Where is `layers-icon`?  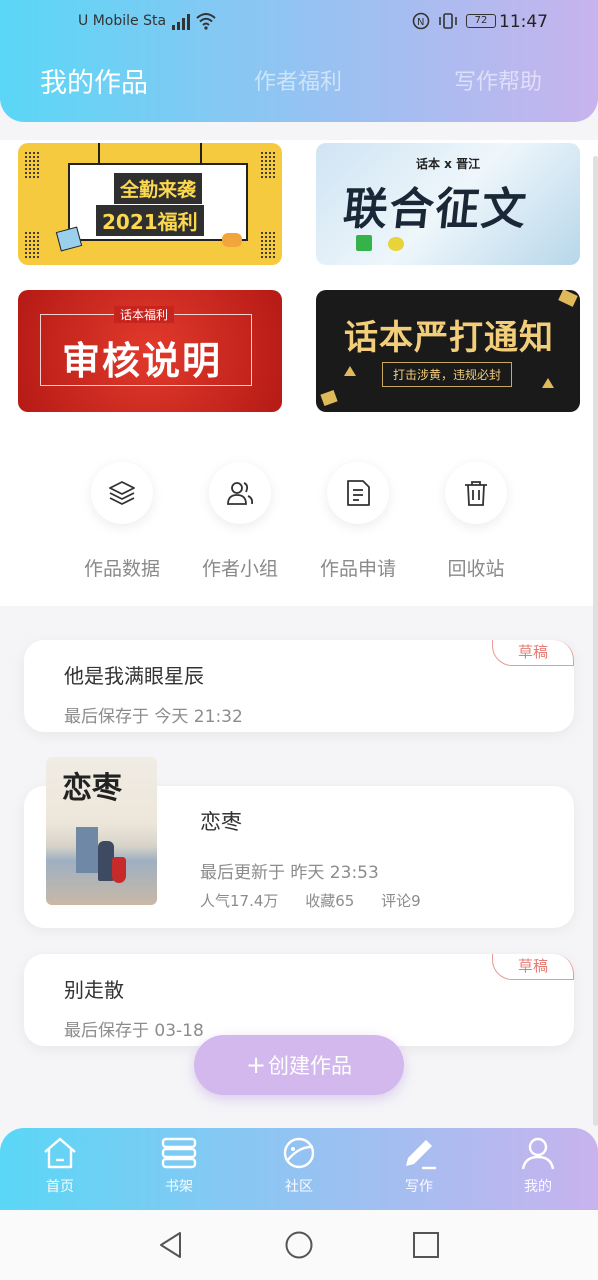
layers-icon is located at coordinates (122, 493).